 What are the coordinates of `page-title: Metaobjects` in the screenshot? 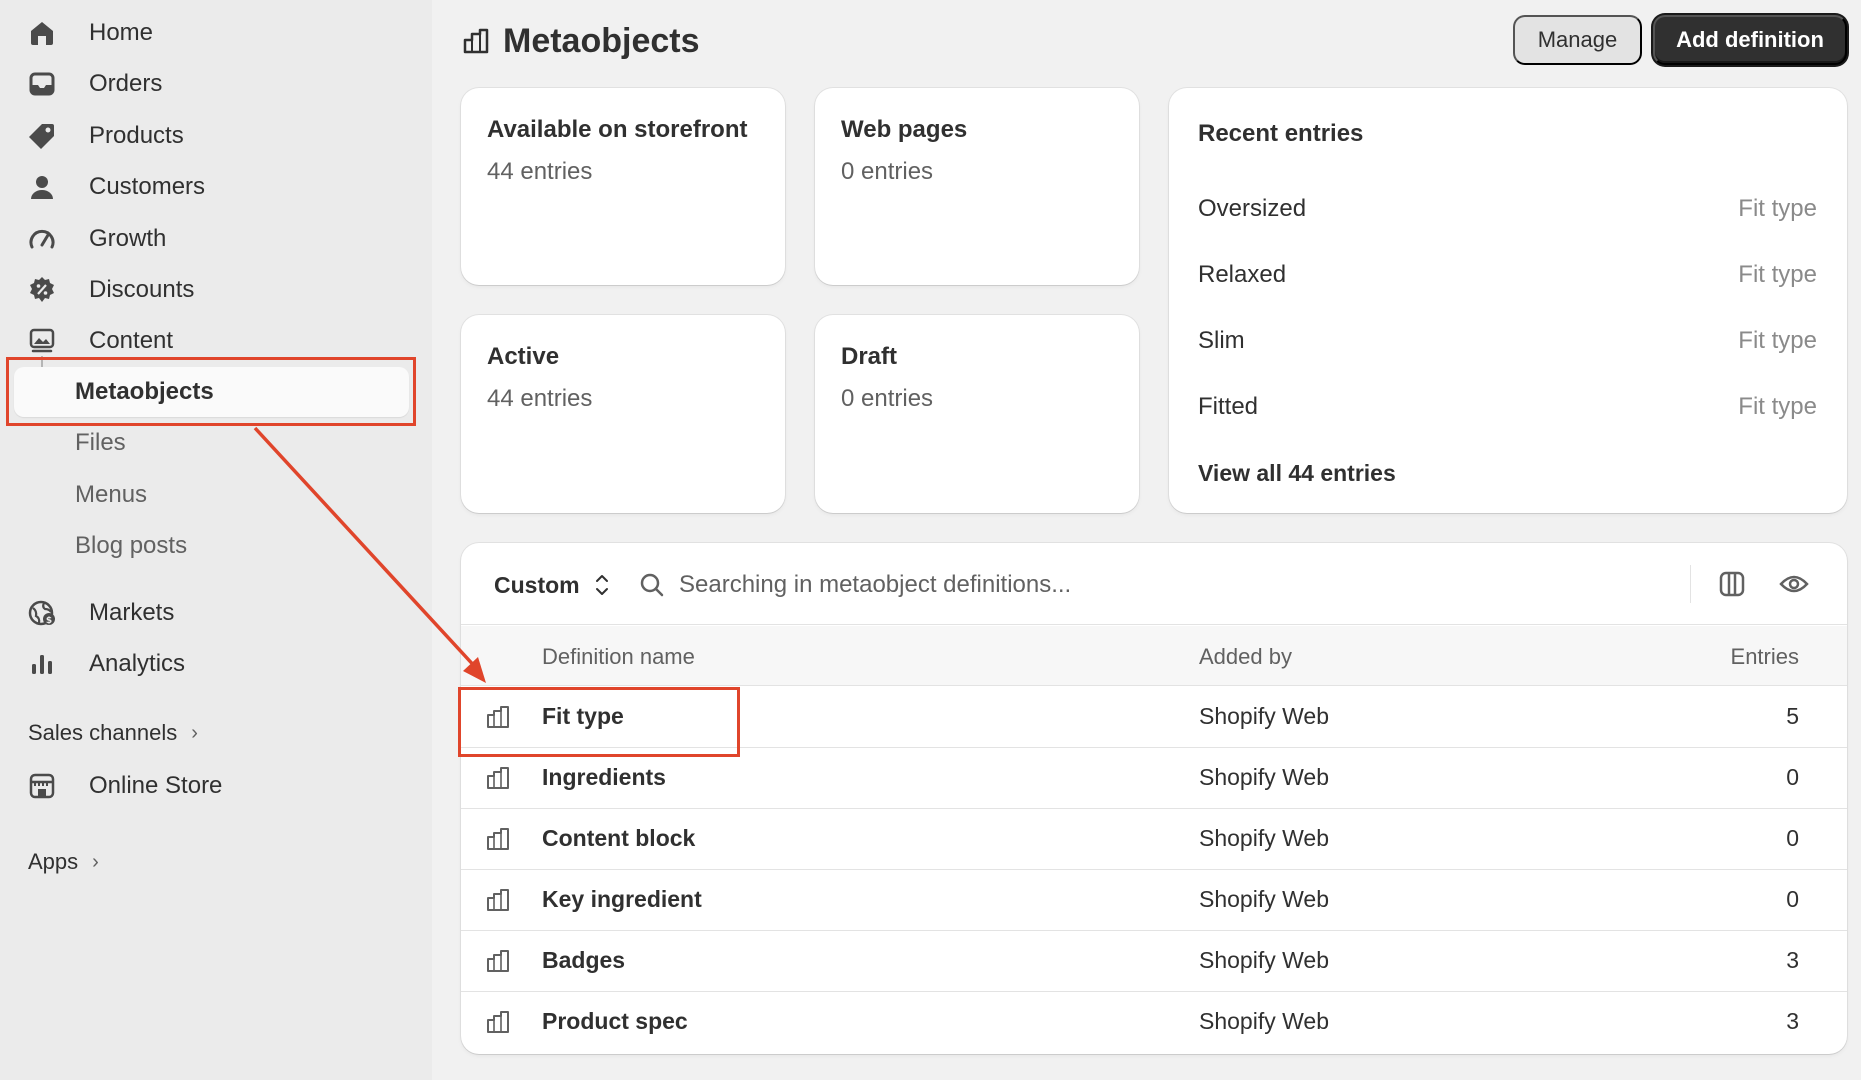 It's located at (581, 41).